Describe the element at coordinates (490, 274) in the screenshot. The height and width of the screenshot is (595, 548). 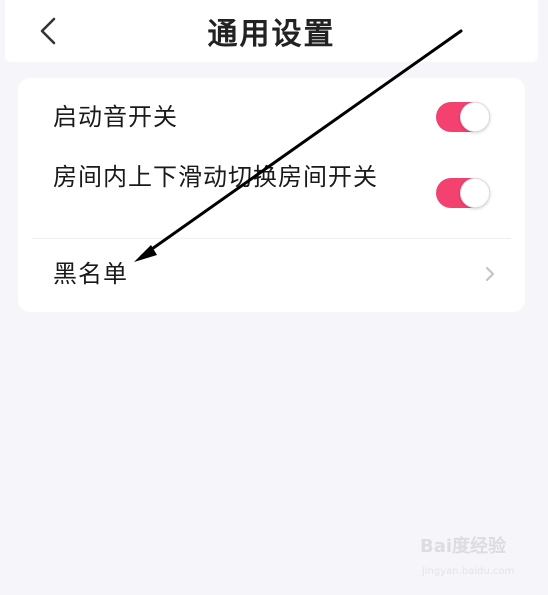
I see `chevron-right-icon` at that location.